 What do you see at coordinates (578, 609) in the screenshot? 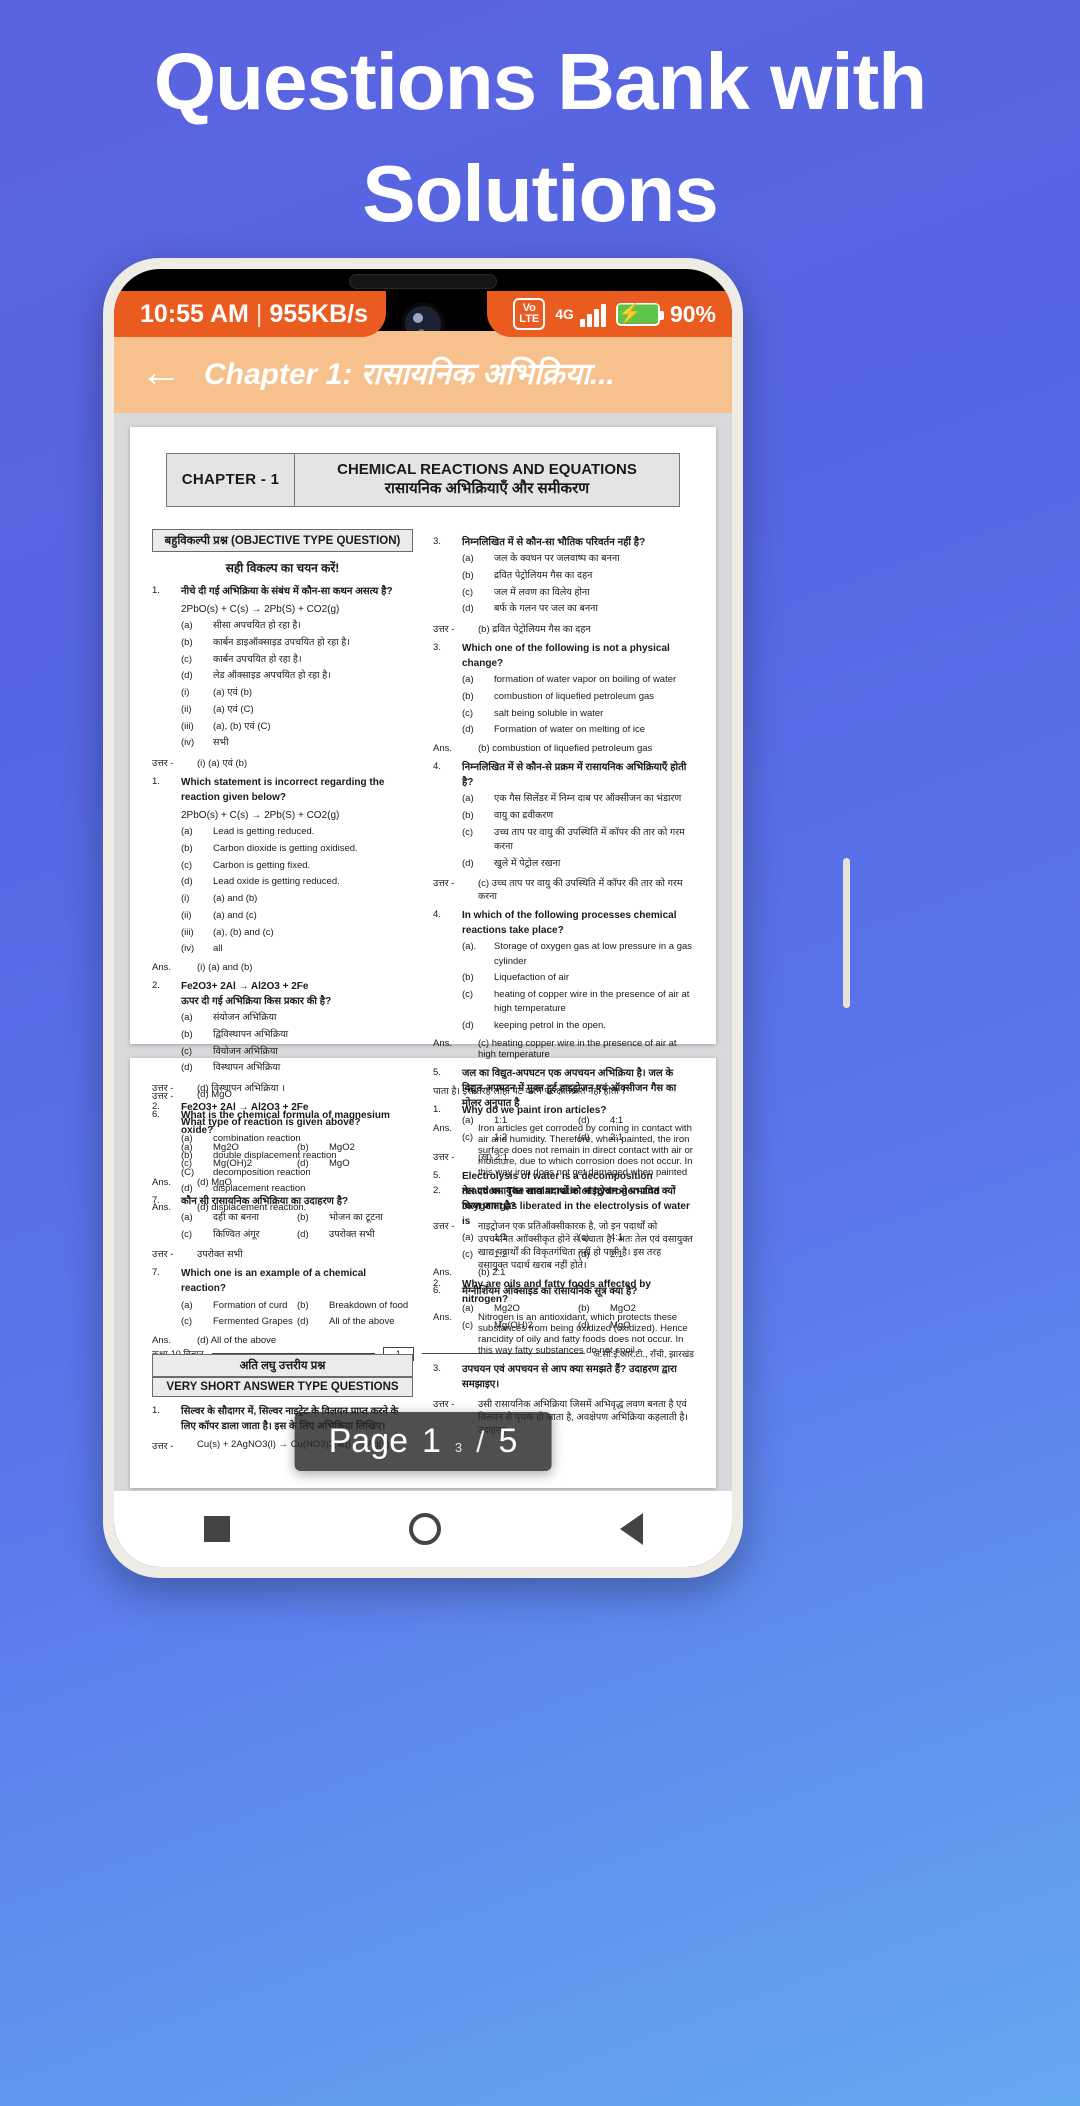
I see `option-row: (d) बर्फ के गलन पर जल का बनना` at bounding box center [578, 609].